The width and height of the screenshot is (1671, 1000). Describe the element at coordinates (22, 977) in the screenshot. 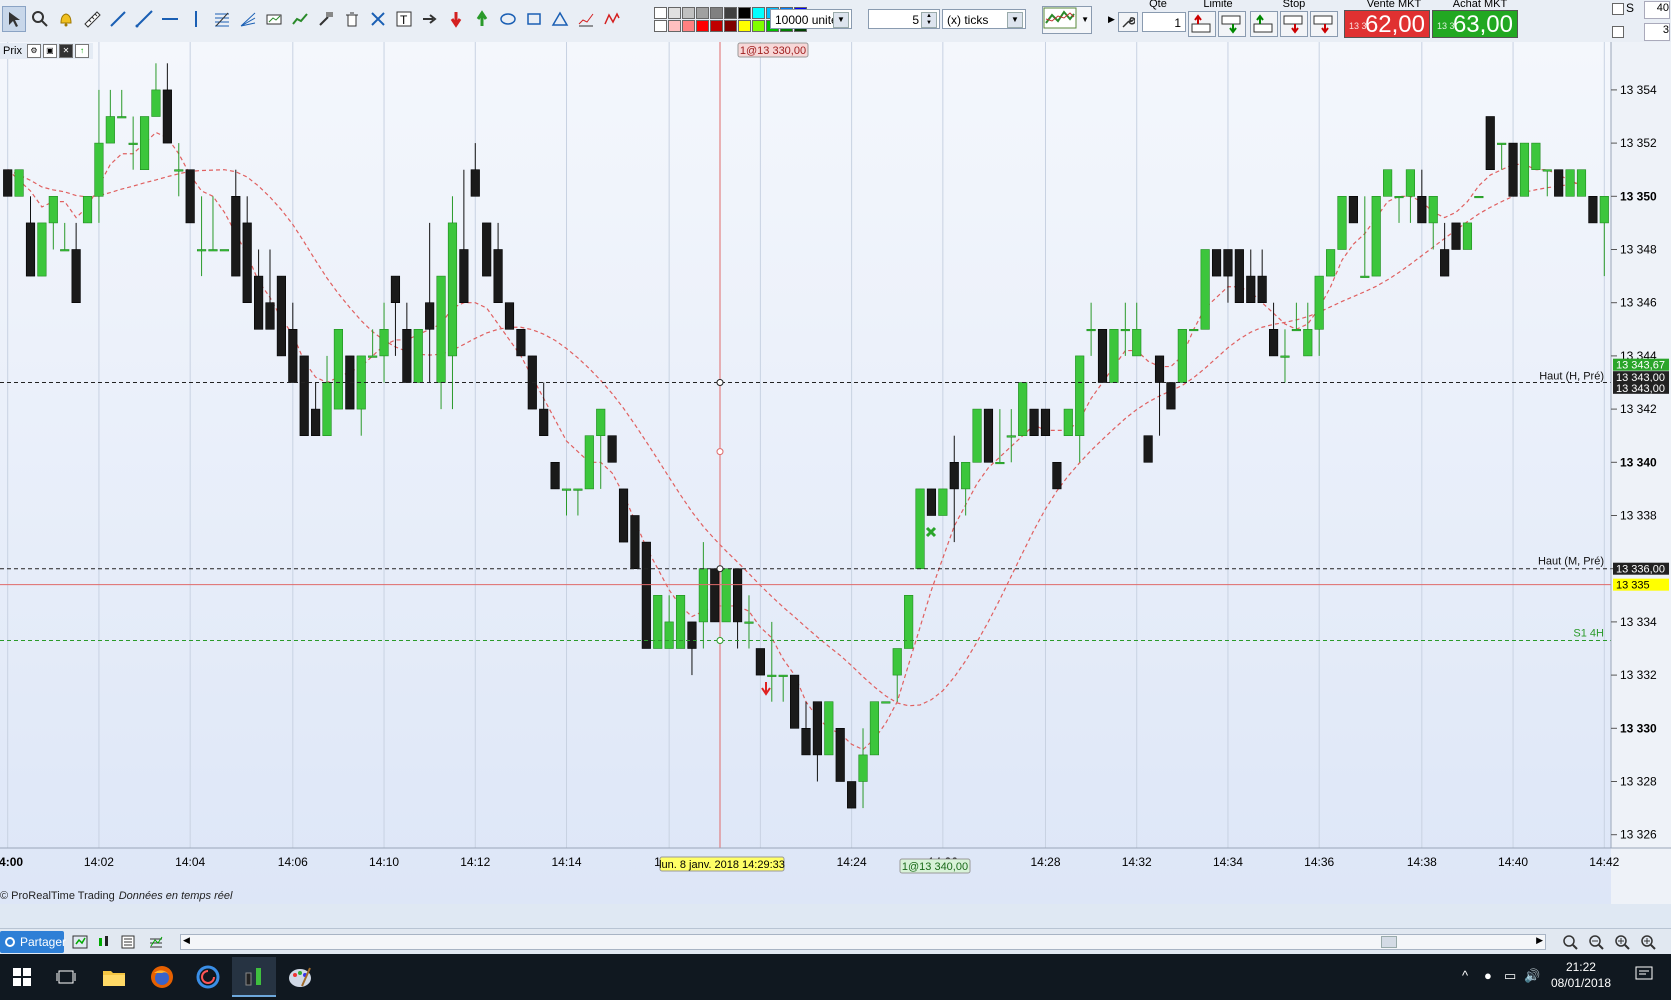

I see `windows-start-icon` at that location.